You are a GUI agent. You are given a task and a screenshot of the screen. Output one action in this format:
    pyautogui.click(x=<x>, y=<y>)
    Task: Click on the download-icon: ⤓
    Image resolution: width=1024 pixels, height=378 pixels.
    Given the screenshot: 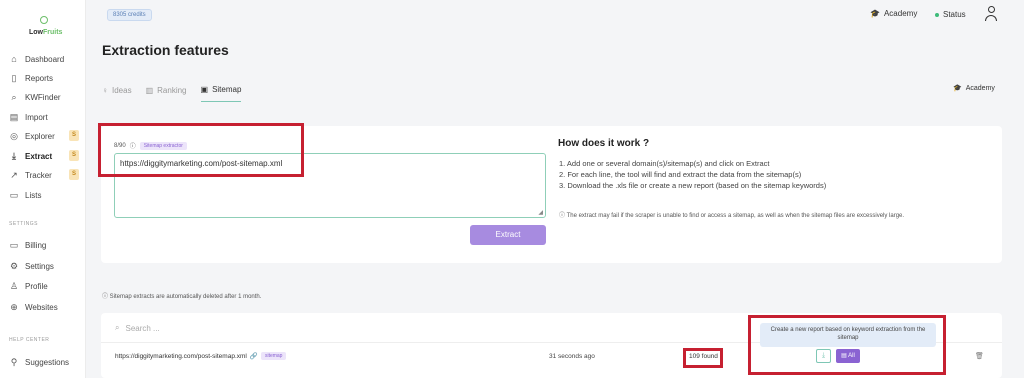 What is the action you would take?
    pyautogui.click(x=14, y=155)
    